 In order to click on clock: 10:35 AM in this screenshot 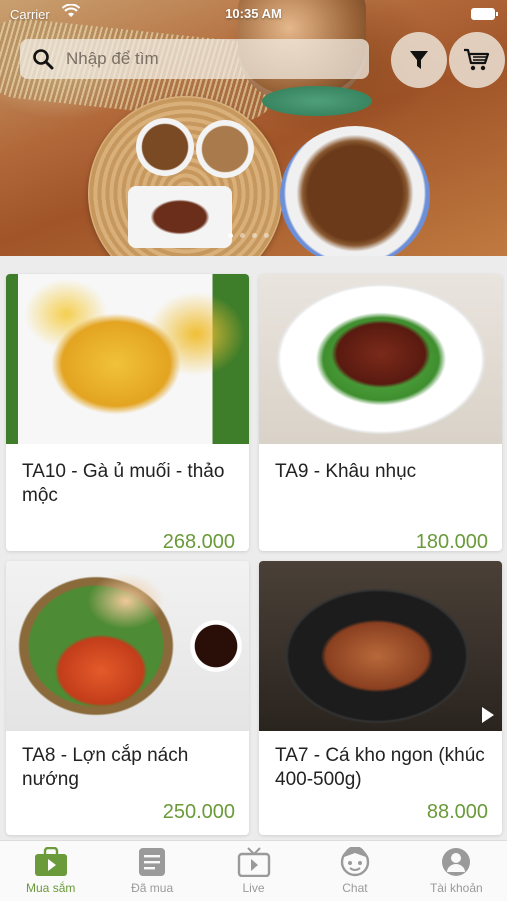, I will do `click(253, 13)`.